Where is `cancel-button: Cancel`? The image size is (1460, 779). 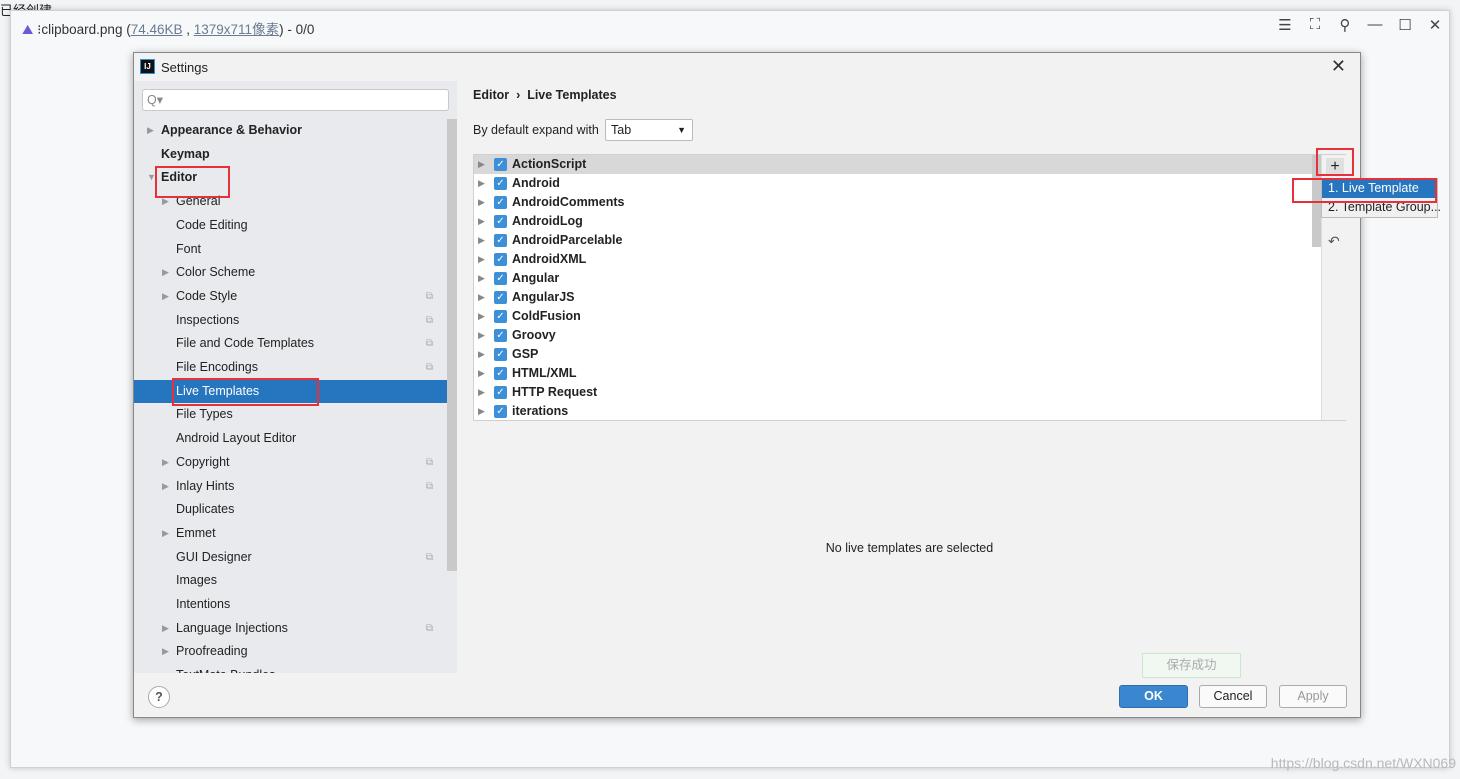
cancel-button: Cancel is located at coordinates (1233, 696).